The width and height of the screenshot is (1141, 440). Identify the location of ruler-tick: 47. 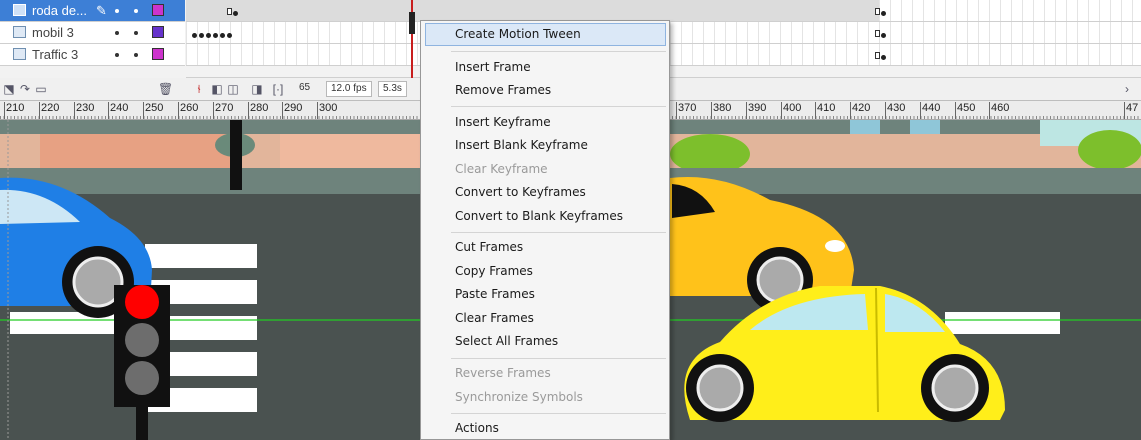
(1131, 110).